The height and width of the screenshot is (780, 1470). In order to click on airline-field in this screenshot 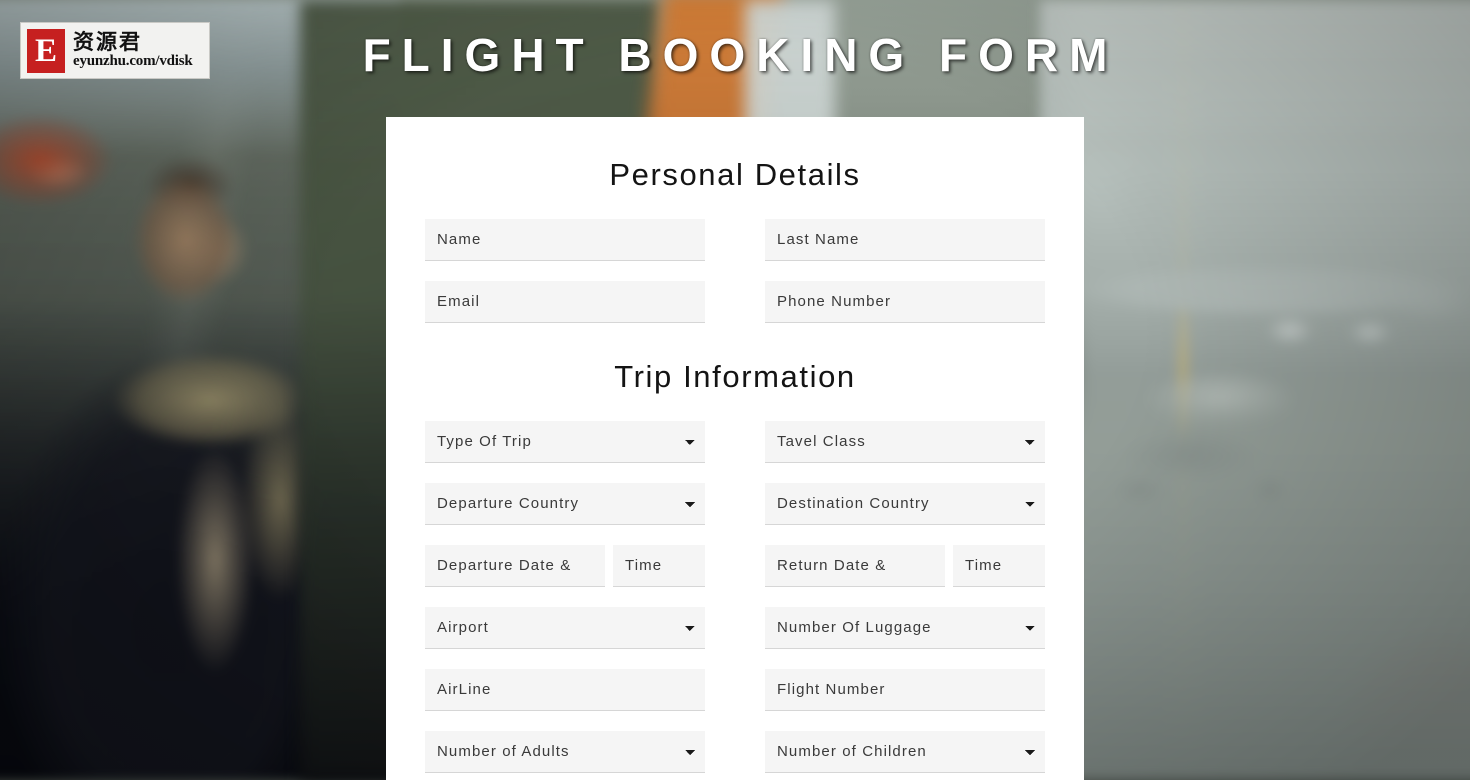, I will do `click(565, 690)`.